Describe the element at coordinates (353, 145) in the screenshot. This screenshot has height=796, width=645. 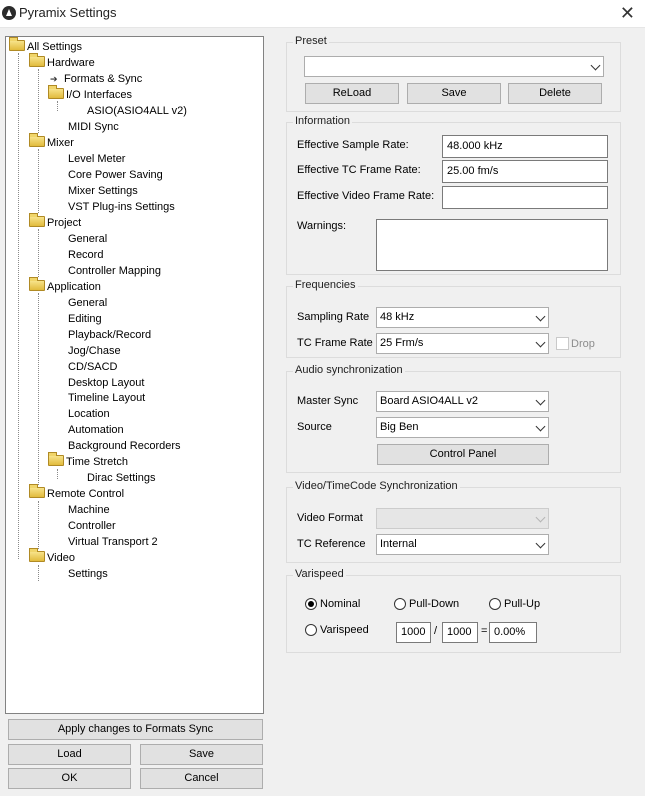
I see `sample-rate-label: Effective Sample Rate:` at that location.